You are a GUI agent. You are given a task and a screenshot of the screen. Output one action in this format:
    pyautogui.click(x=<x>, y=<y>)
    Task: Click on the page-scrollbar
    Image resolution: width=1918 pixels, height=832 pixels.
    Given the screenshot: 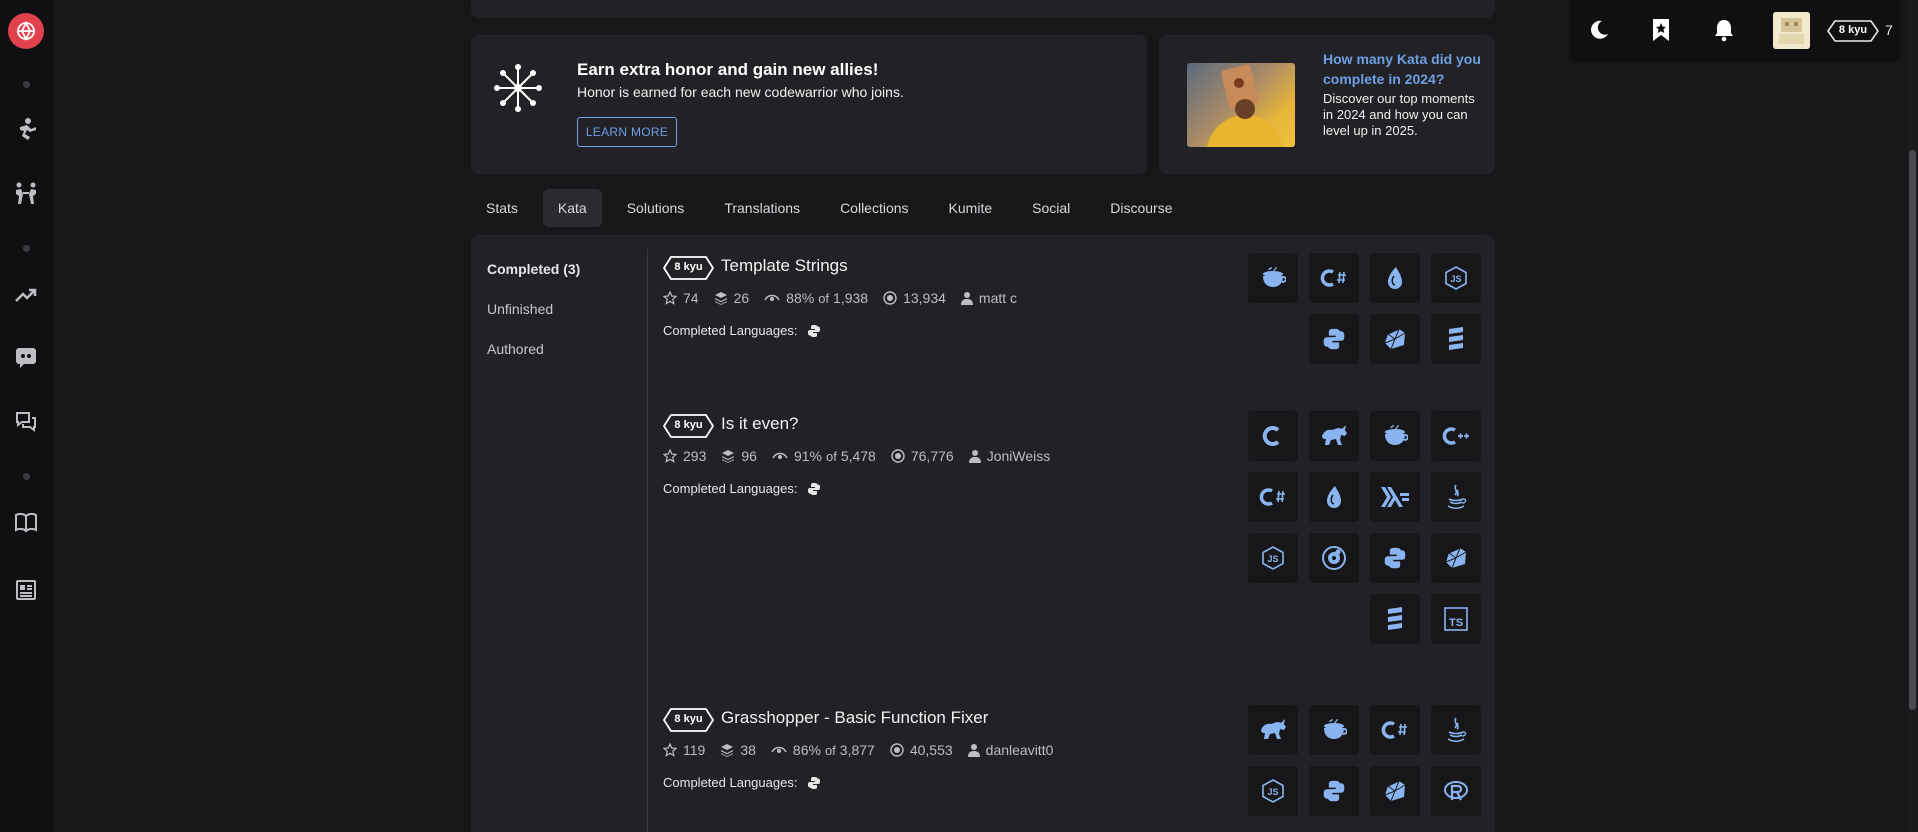 What is the action you would take?
    pyautogui.click(x=1912, y=416)
    